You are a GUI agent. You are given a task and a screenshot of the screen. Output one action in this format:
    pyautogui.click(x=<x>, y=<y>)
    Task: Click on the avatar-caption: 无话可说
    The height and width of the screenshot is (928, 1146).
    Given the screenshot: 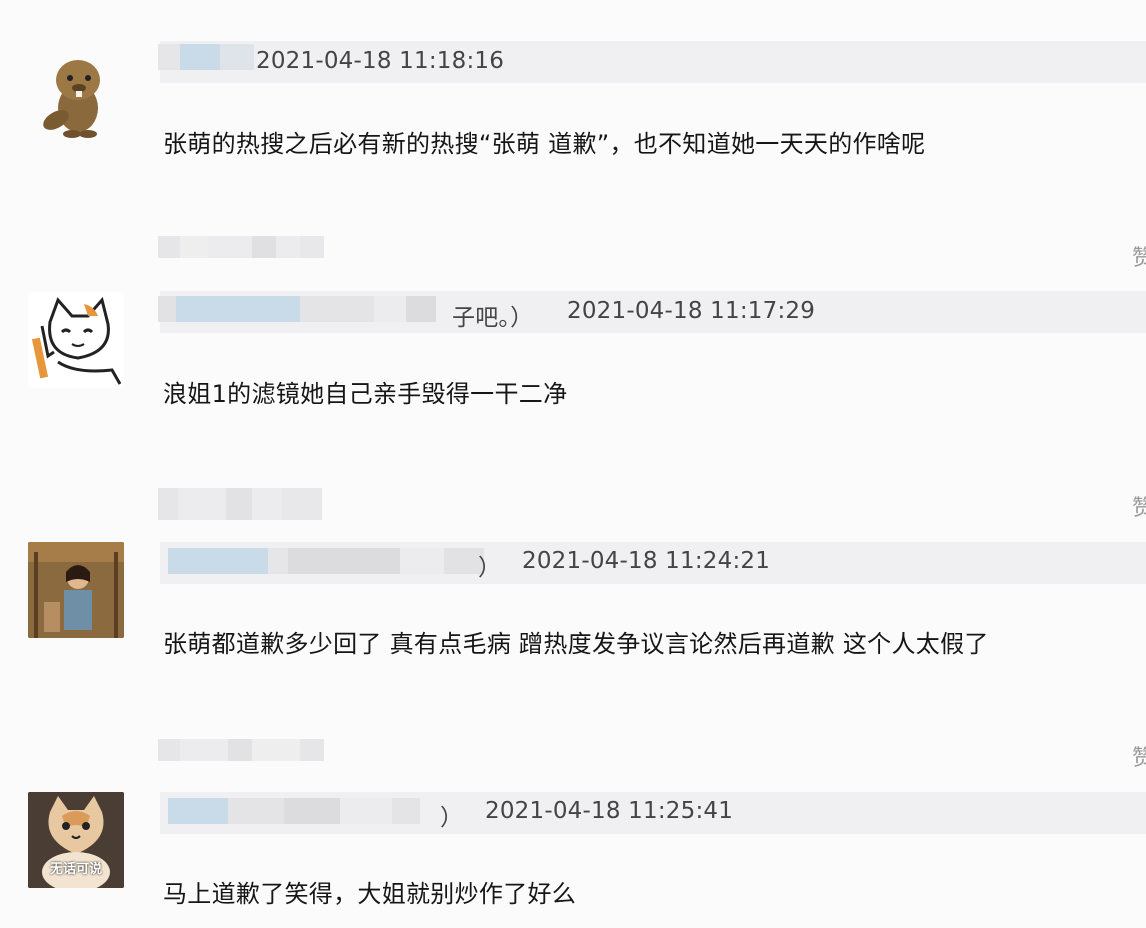 What is the action you would take?
    pyautogui.click(x=75, y=869)
    